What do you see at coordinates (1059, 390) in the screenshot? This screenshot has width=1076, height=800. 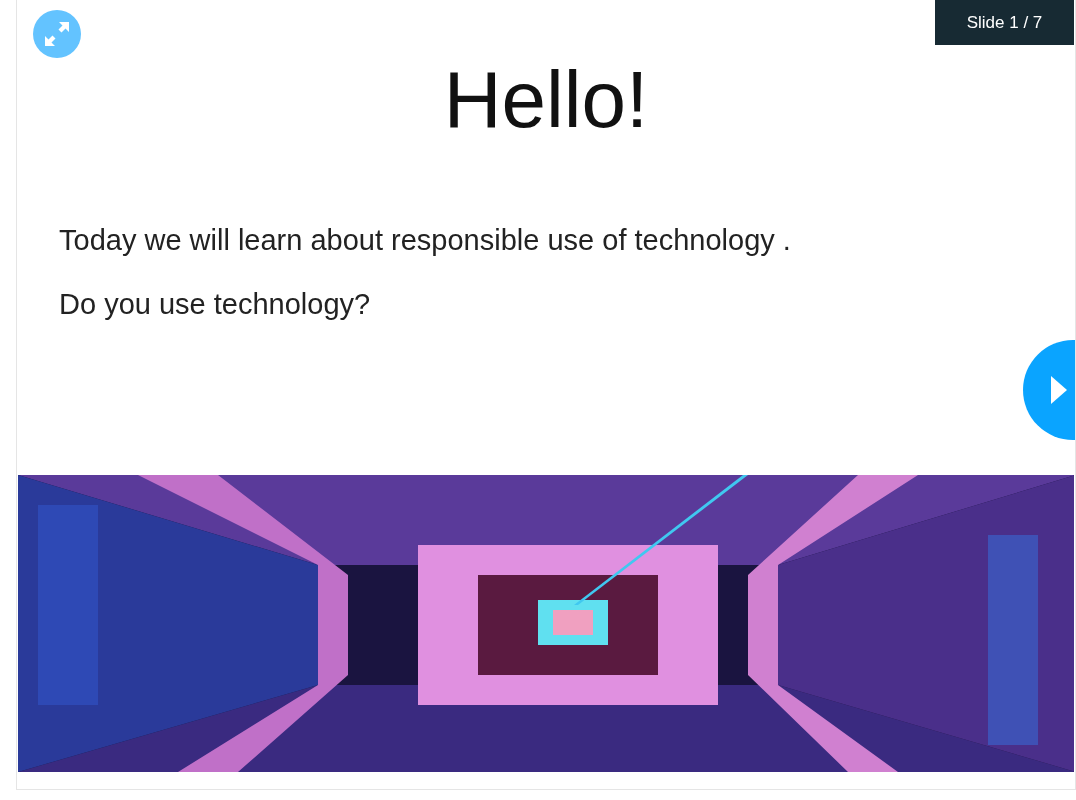 I see `play-icon` at bounding box center [1059, 390].